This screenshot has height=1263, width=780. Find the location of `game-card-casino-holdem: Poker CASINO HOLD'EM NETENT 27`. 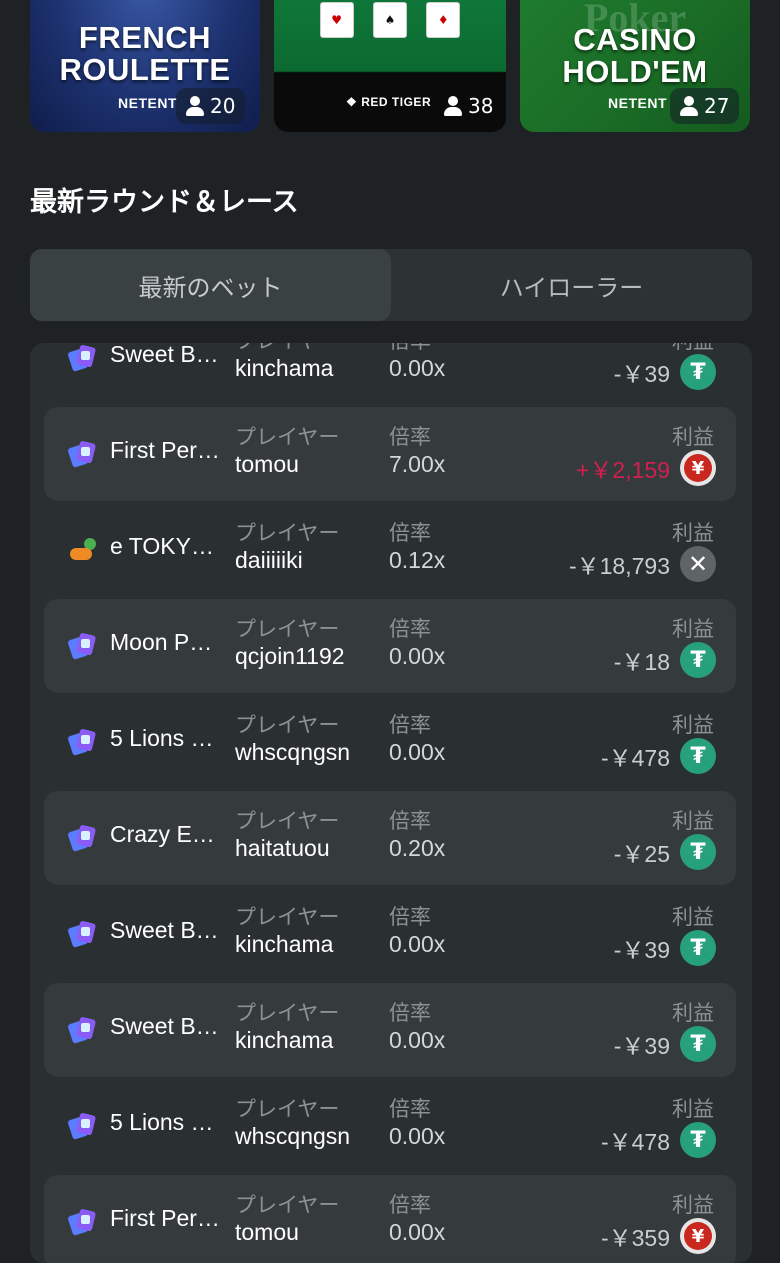

game-card-casino-holdem: Poker CASINO HOLD'EM NETENT 27 is located at coordinates (635, 66).